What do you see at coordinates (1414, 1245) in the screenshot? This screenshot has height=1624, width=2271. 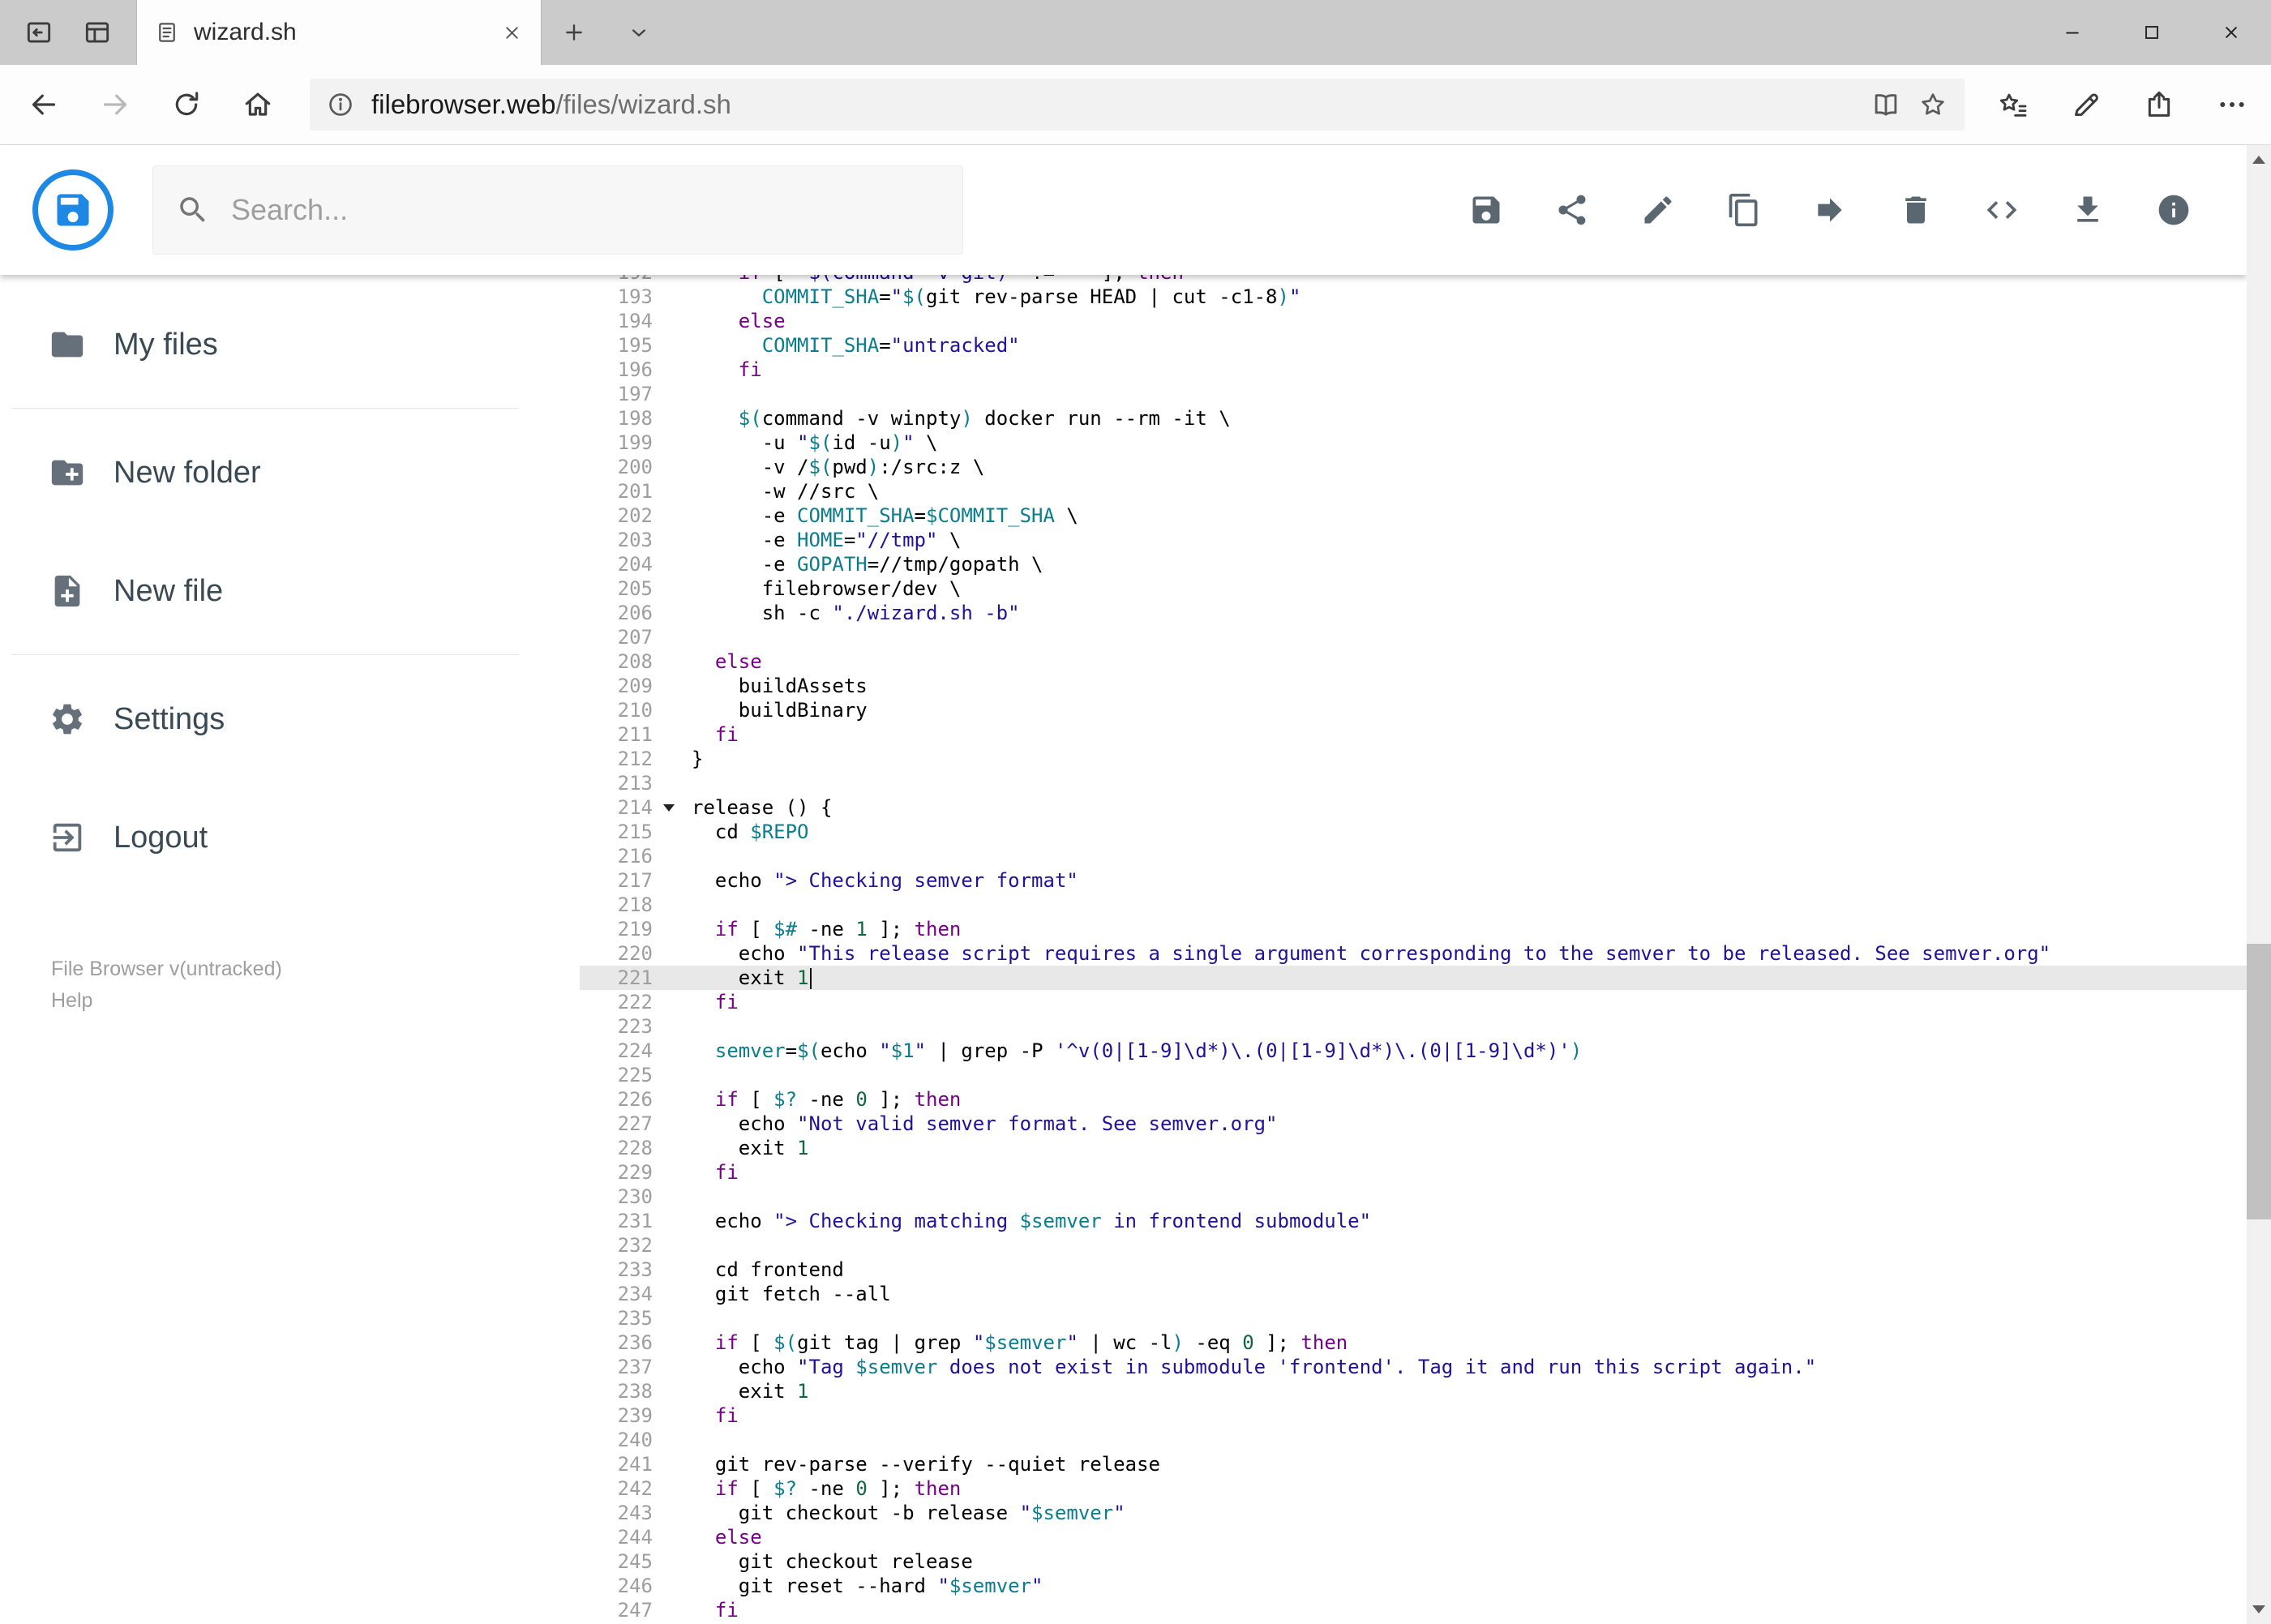 I see `code-line: 232` at bounding box center [1414, 1245].